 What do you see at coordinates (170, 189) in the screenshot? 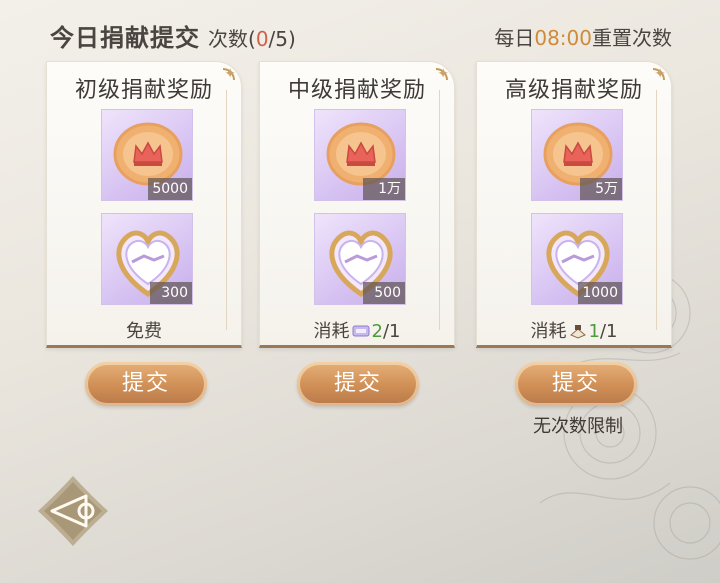
I see `item-quantity: 5000` at bounding box center [170, 189].